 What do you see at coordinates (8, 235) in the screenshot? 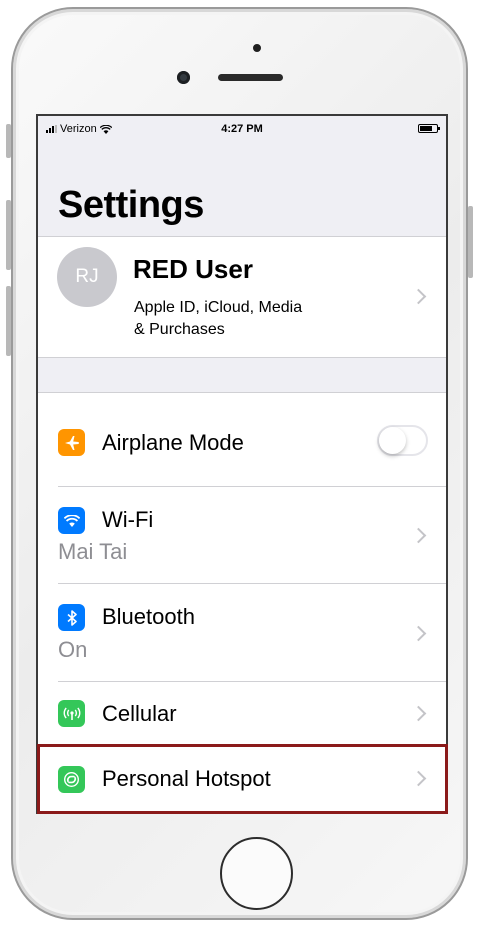
I see `volume-up-button` at bounding box center [8, 235].